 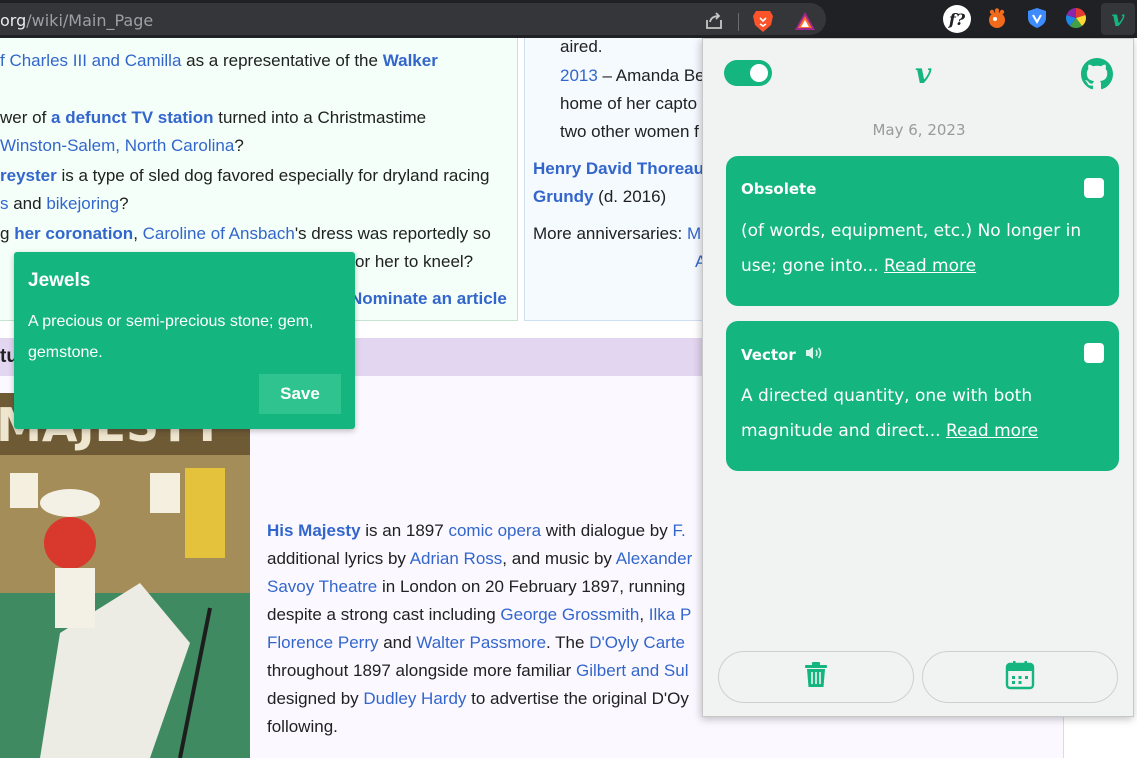 What do you see at coordinates (610, 233) in the screenshot?
I see `wiki-text: More anniversaries:` at bounding box center [610, 233].